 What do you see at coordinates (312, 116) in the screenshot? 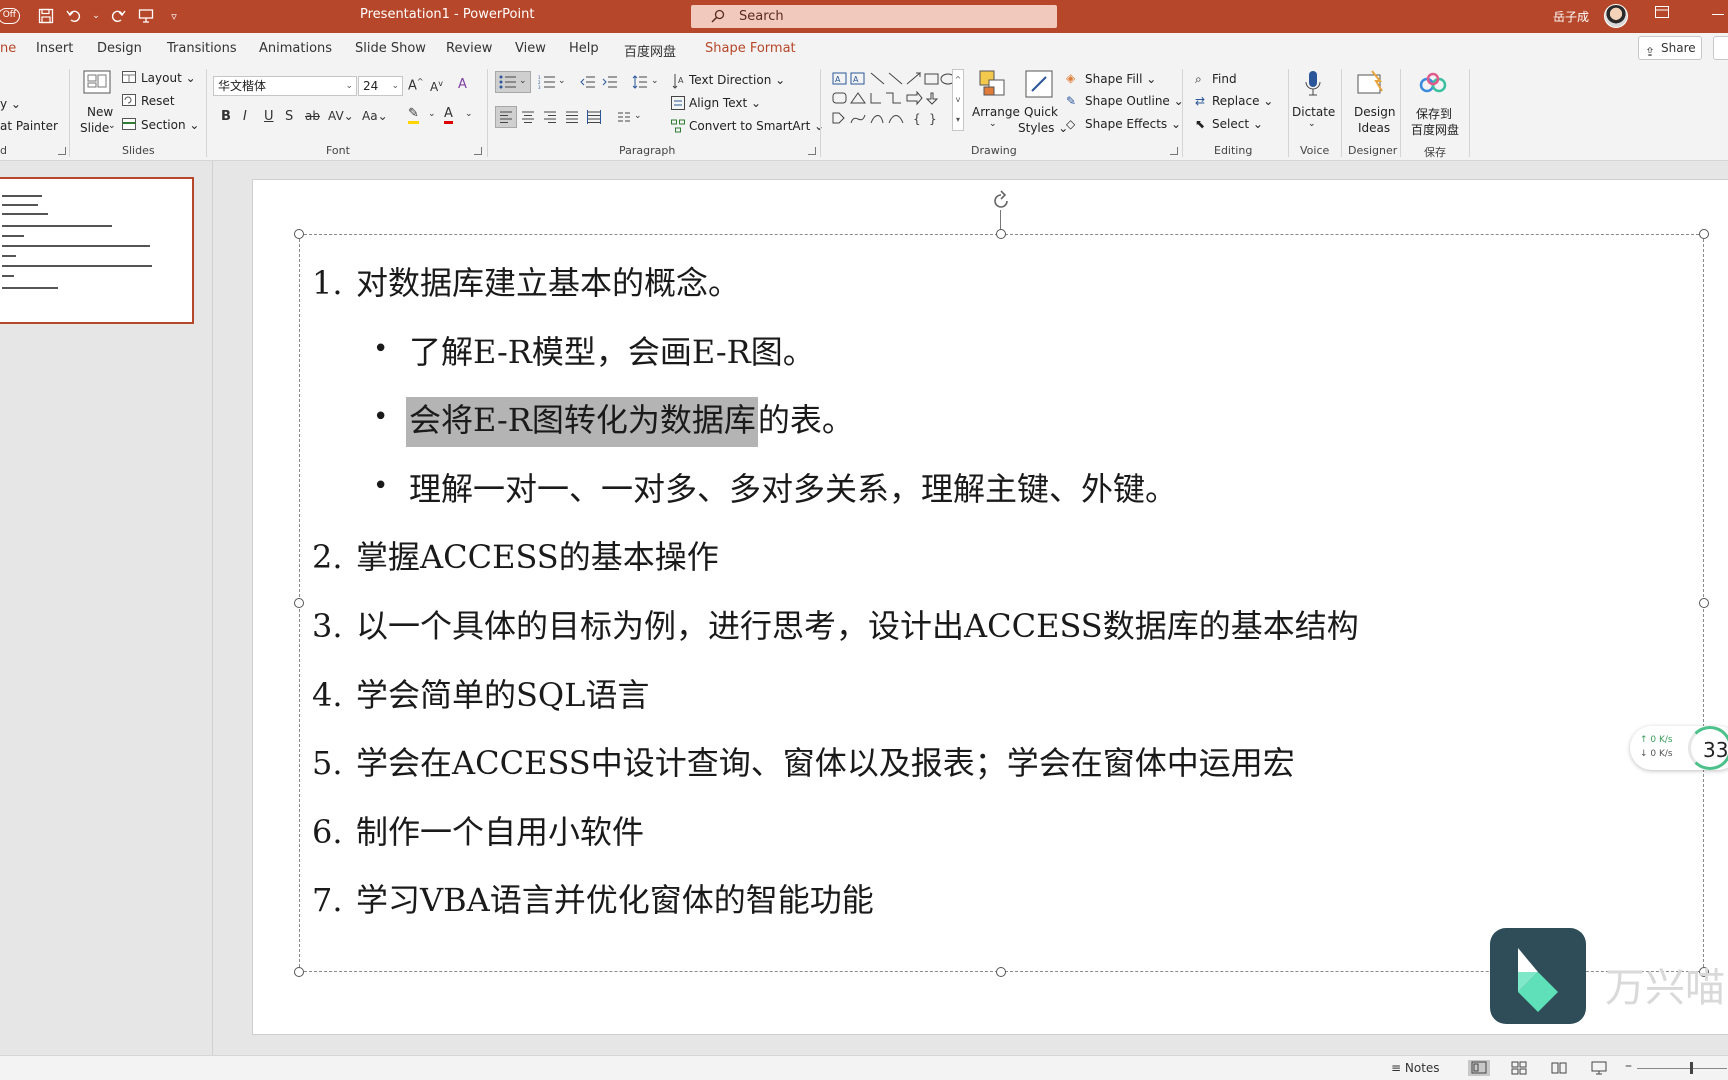
I see `strikethrough-icon: ab` at bounding box center [312, 116].